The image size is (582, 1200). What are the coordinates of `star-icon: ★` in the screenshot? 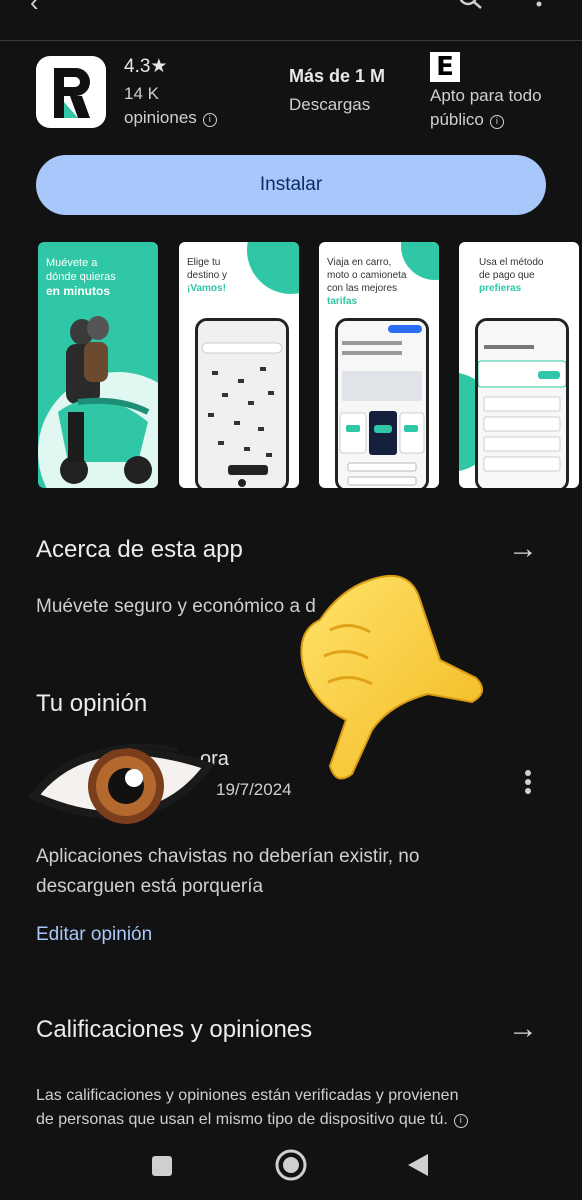 It's located at (159, 66).